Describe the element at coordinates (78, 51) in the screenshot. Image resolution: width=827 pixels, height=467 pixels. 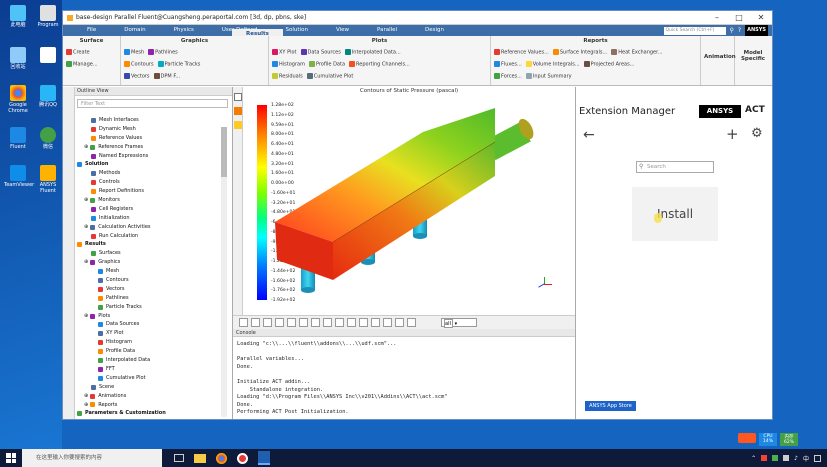
I see `surface-create-button: Create` at that location.